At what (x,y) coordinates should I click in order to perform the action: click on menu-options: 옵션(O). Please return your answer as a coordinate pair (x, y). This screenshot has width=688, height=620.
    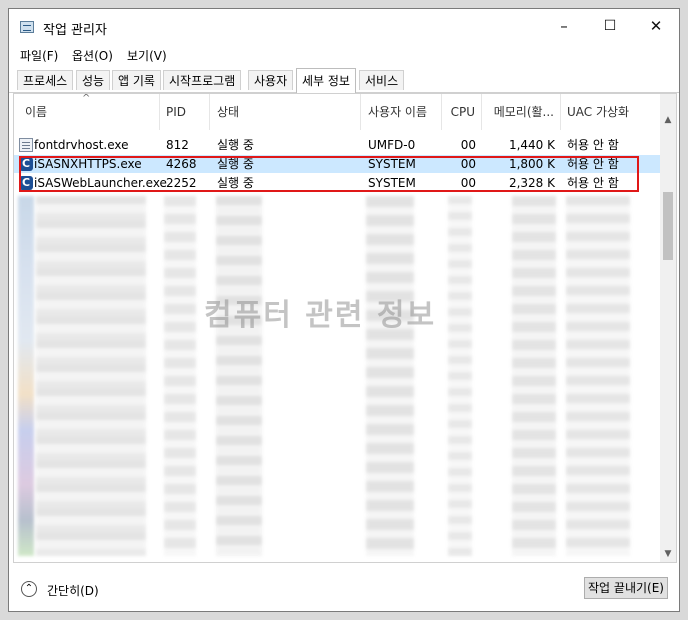
    Looking at the image, I should click on (92, 55).